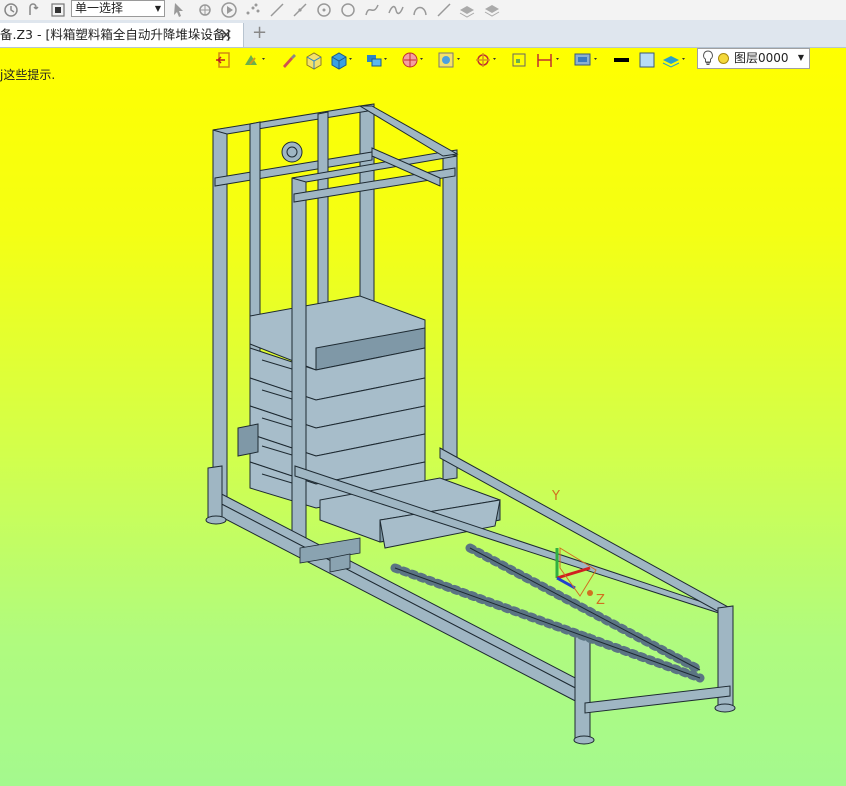  What do you see at coordinates (420, 10) in the screenshot?
I see `arc-icon` at bounding box center [420, 10].